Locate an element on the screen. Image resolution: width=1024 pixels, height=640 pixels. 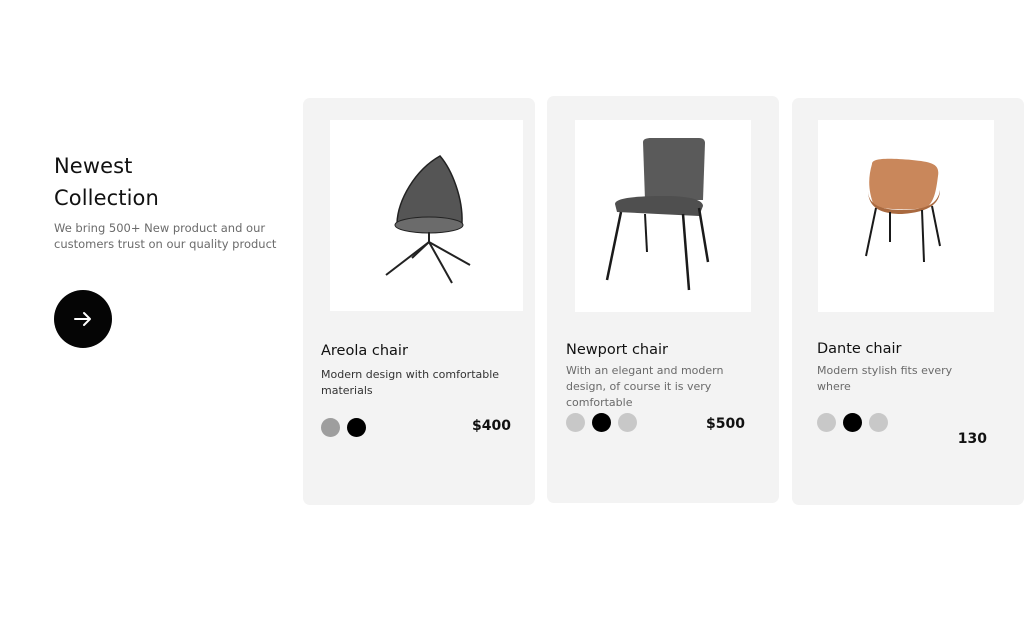
product-image-areola is located at coordinates (426, 215).